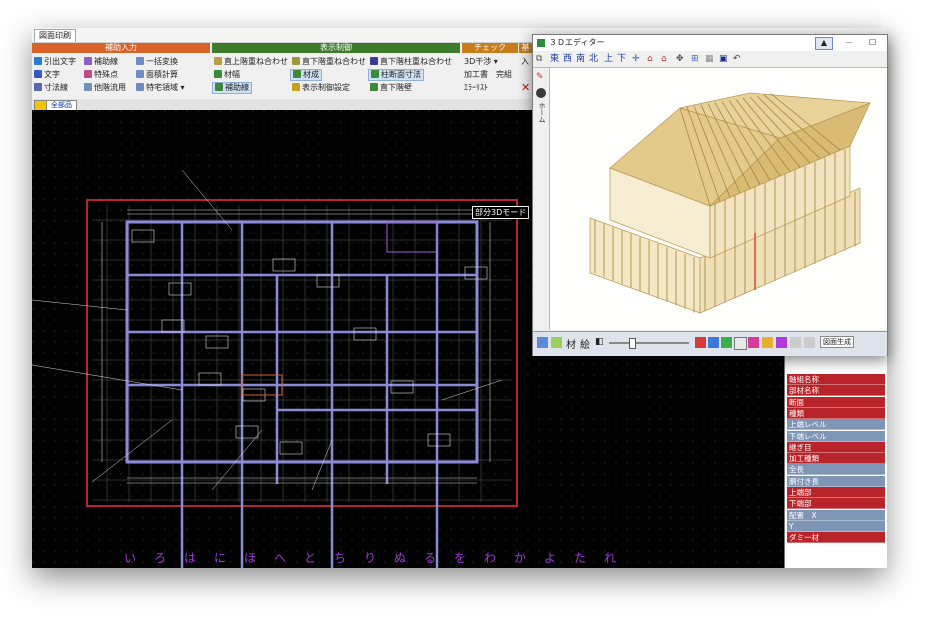 This screenshot has height=628, width=949. I want to click on overlay-upper-floor-button: 直上階重ね合わせ, so click(251, 62).